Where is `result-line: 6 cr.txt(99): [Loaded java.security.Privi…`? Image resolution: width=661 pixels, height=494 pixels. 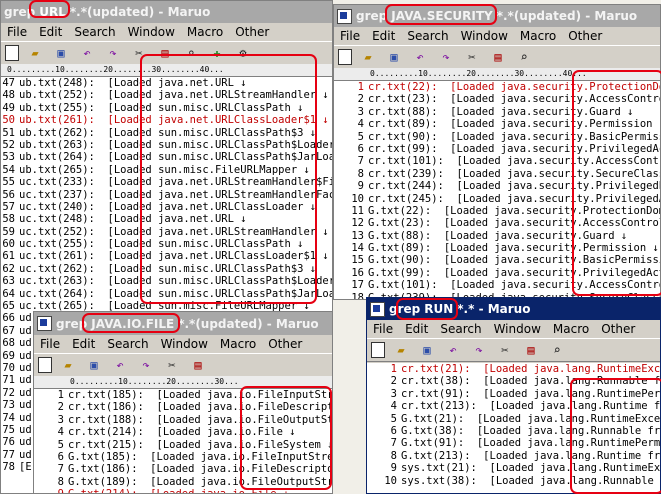
result-line: 6 cr.txt(99): [Loaded java.security.Privi… is located at coordinates (497, 149).